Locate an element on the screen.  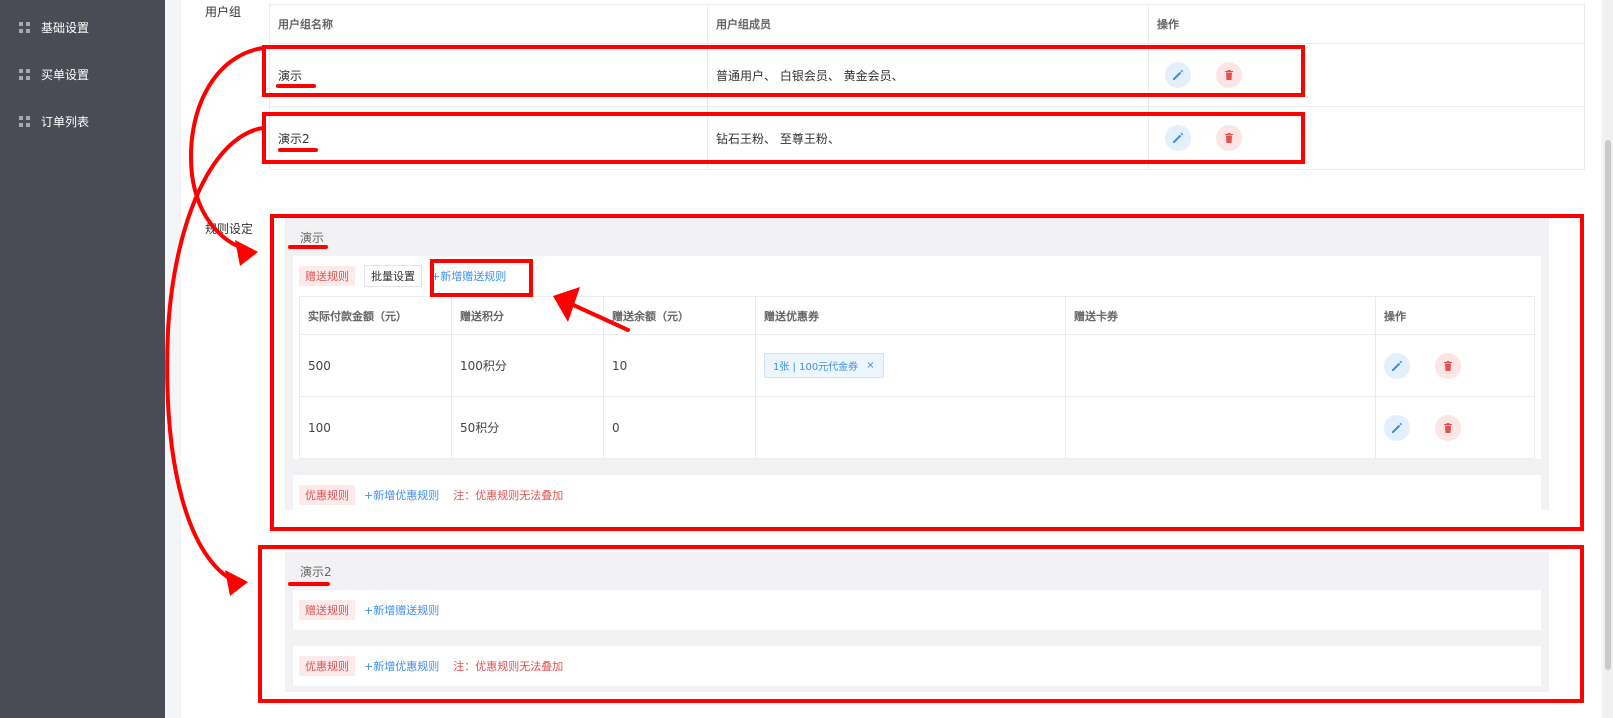
column-header: 赠送优惠券 is located at coordinates (910, 315).